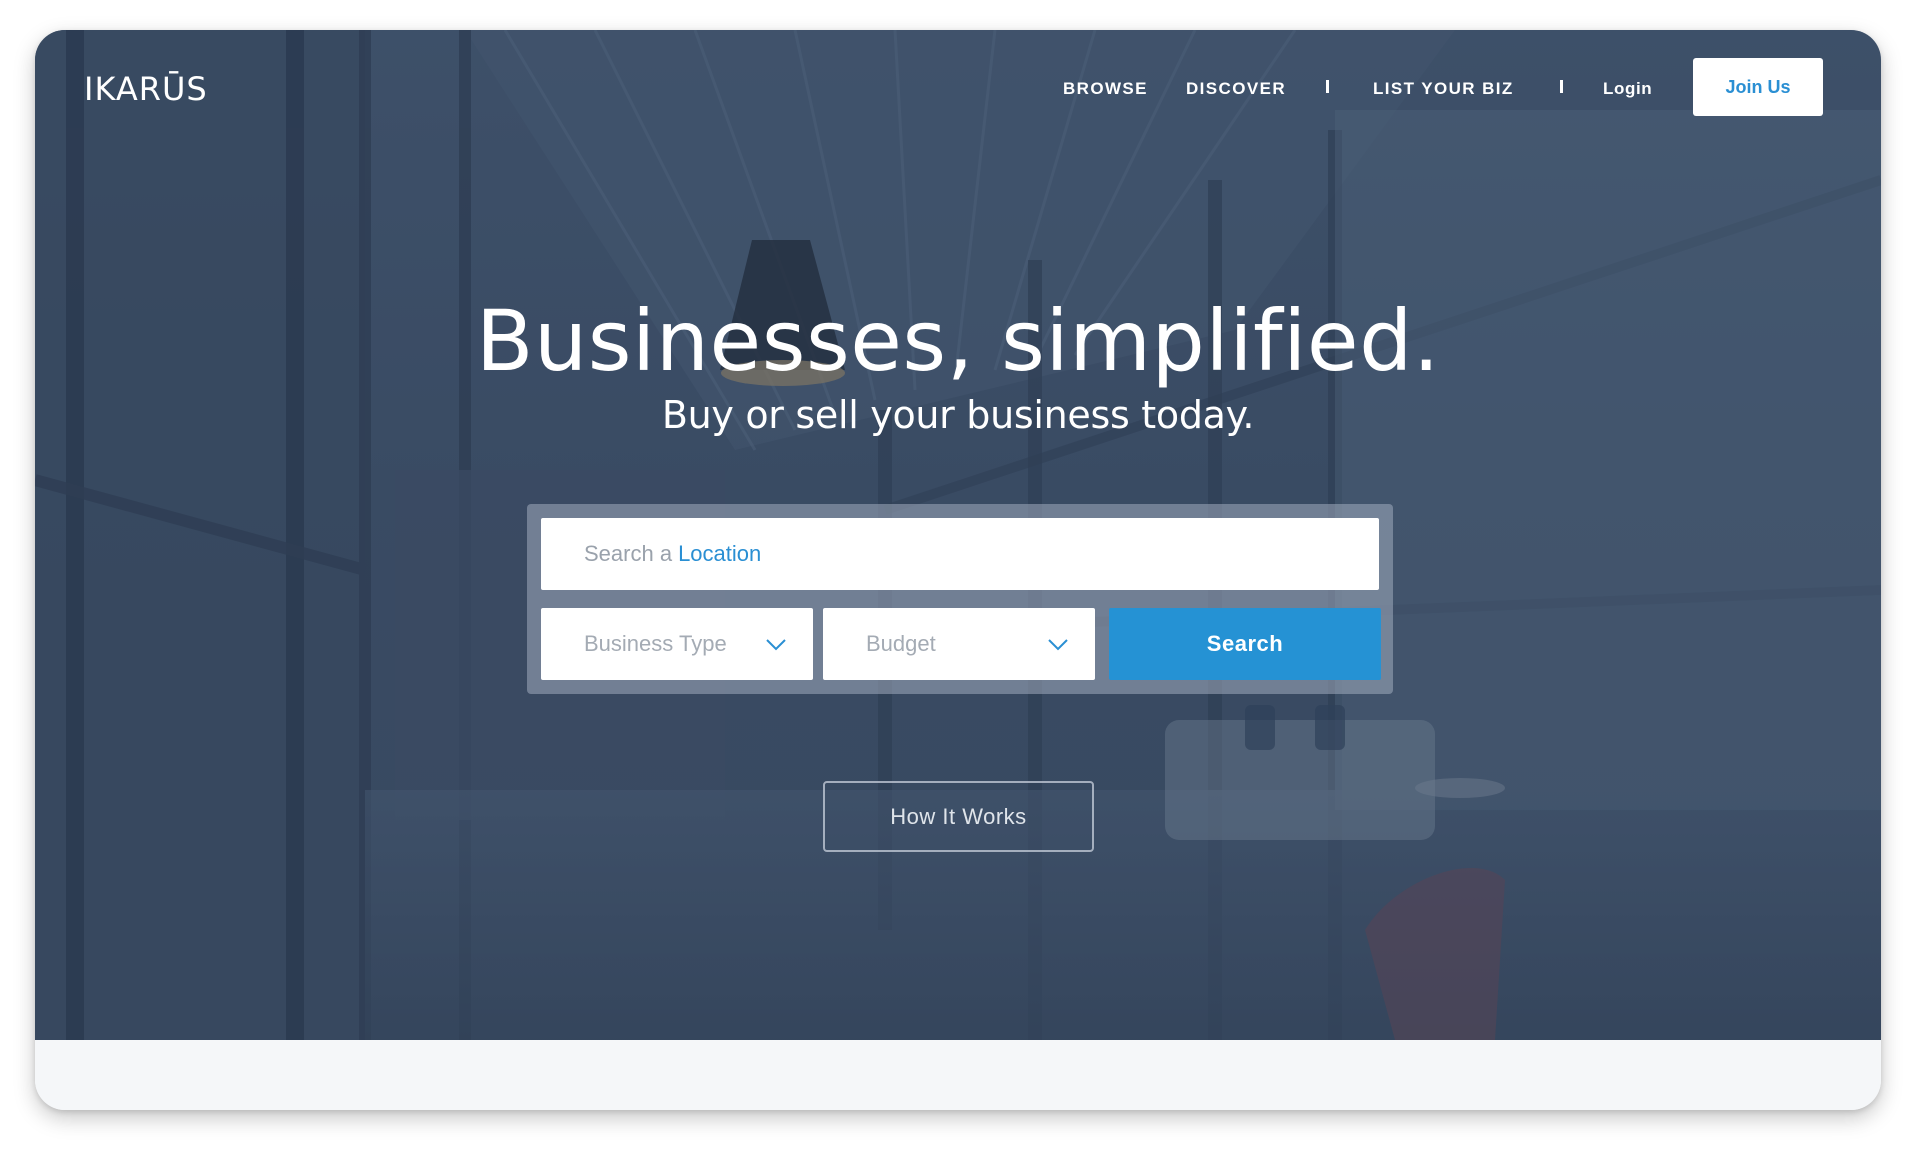  What do you see at coordinates (655, 643) in the screenshot?
I see `business-type-placeholder: Business Type` at bounding box center [655, 643].